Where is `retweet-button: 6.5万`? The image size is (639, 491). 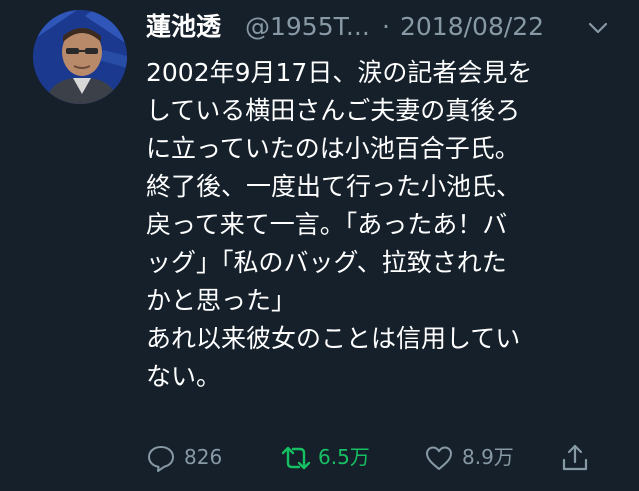
retweet-button: 6.5万 is located at coordinates (335, 458).